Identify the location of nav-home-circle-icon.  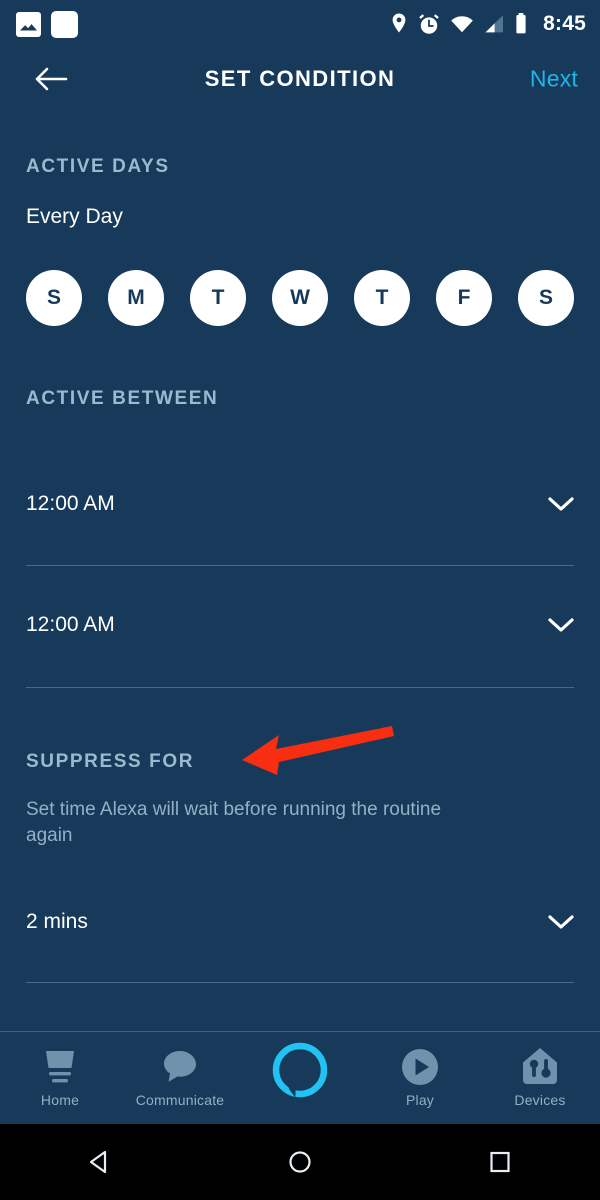
(300, 1162).